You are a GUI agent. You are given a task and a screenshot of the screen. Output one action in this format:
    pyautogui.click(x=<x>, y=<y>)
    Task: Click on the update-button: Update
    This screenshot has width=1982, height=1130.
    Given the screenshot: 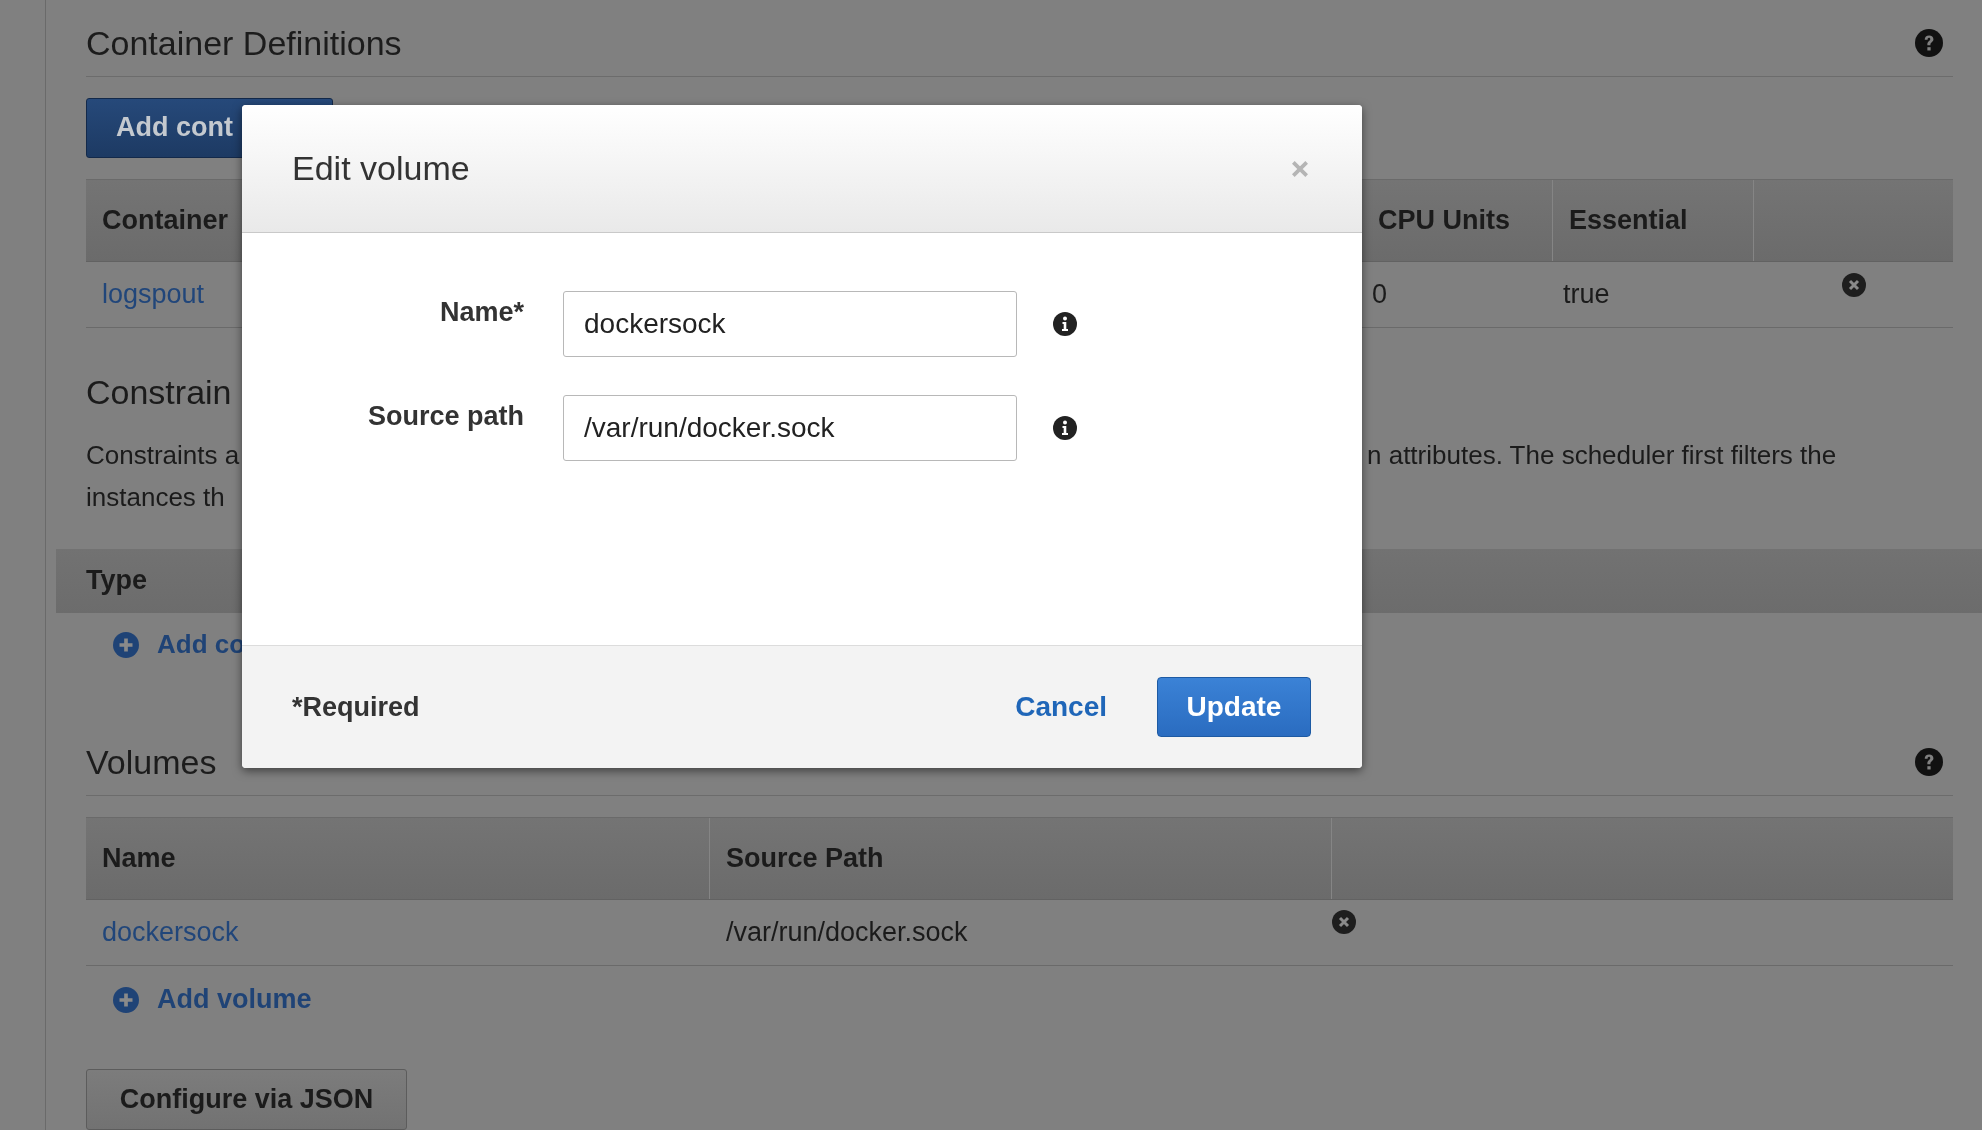 What is the action you would take?
    pyautogui.click(x=1234, y=707)
    